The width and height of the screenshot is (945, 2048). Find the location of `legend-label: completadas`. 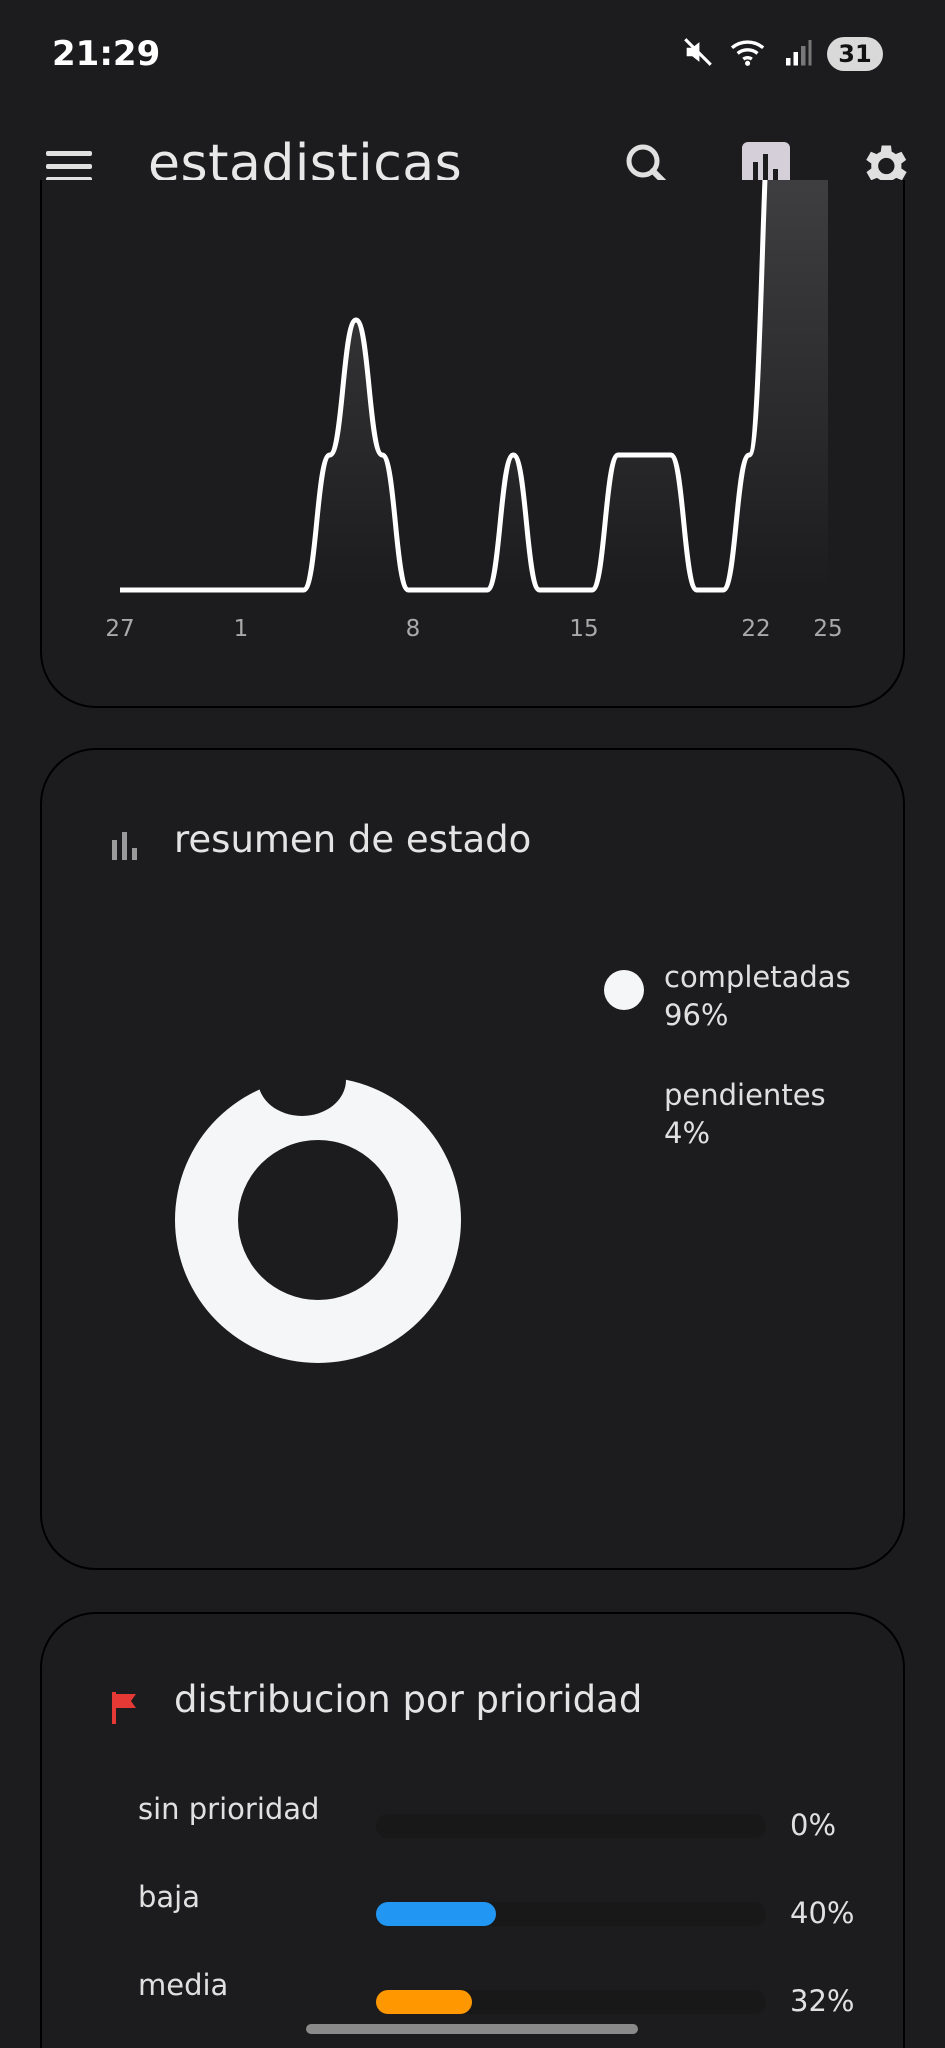

legend-label: completadas is located at coordinates (757, 977).